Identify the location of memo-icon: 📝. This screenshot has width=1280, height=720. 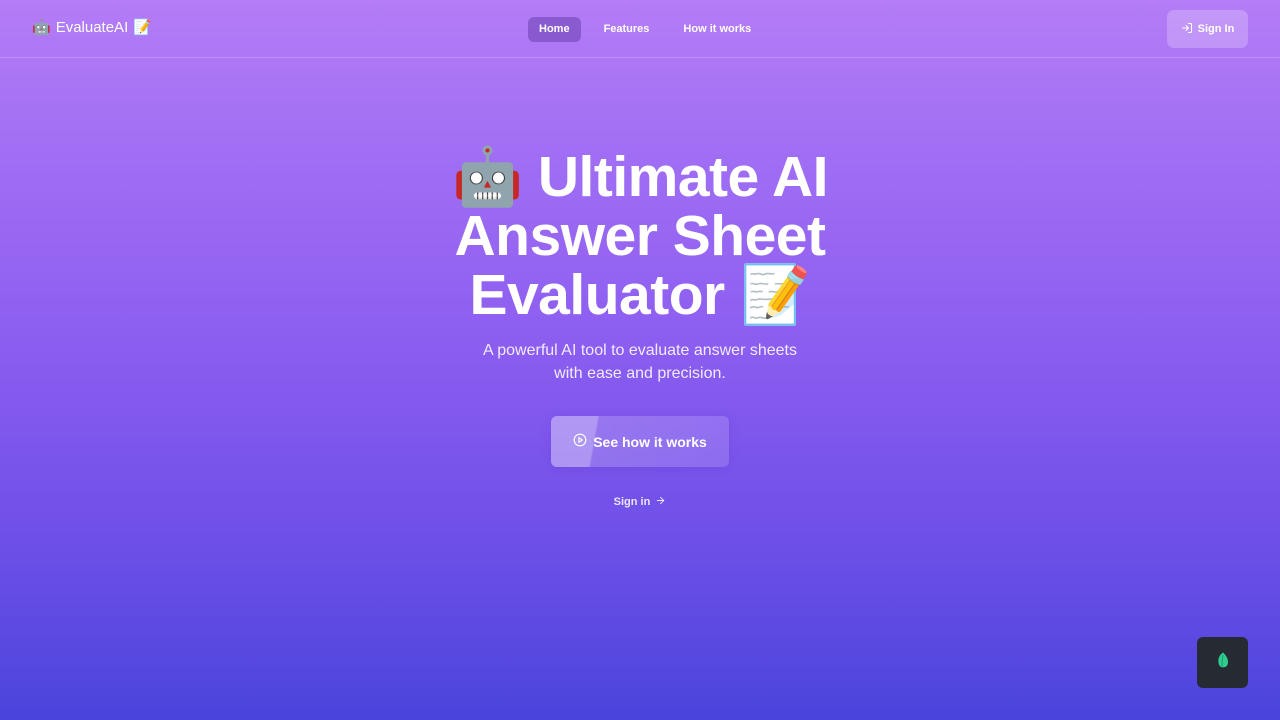
(142, 27).